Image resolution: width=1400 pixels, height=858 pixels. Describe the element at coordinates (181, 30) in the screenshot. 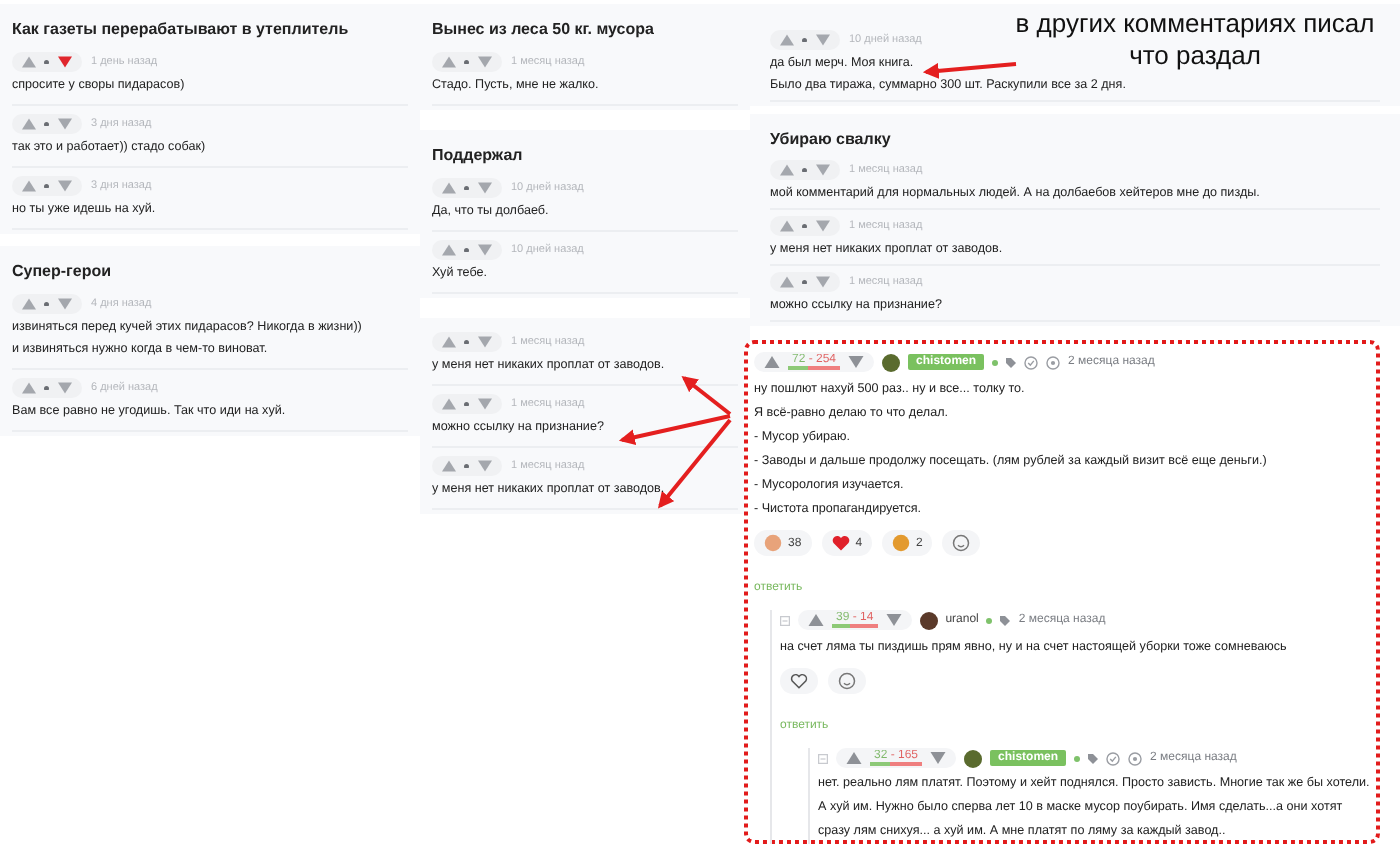

I see `post-title: Как газеты перерабатывают в утеплитель` at that location.